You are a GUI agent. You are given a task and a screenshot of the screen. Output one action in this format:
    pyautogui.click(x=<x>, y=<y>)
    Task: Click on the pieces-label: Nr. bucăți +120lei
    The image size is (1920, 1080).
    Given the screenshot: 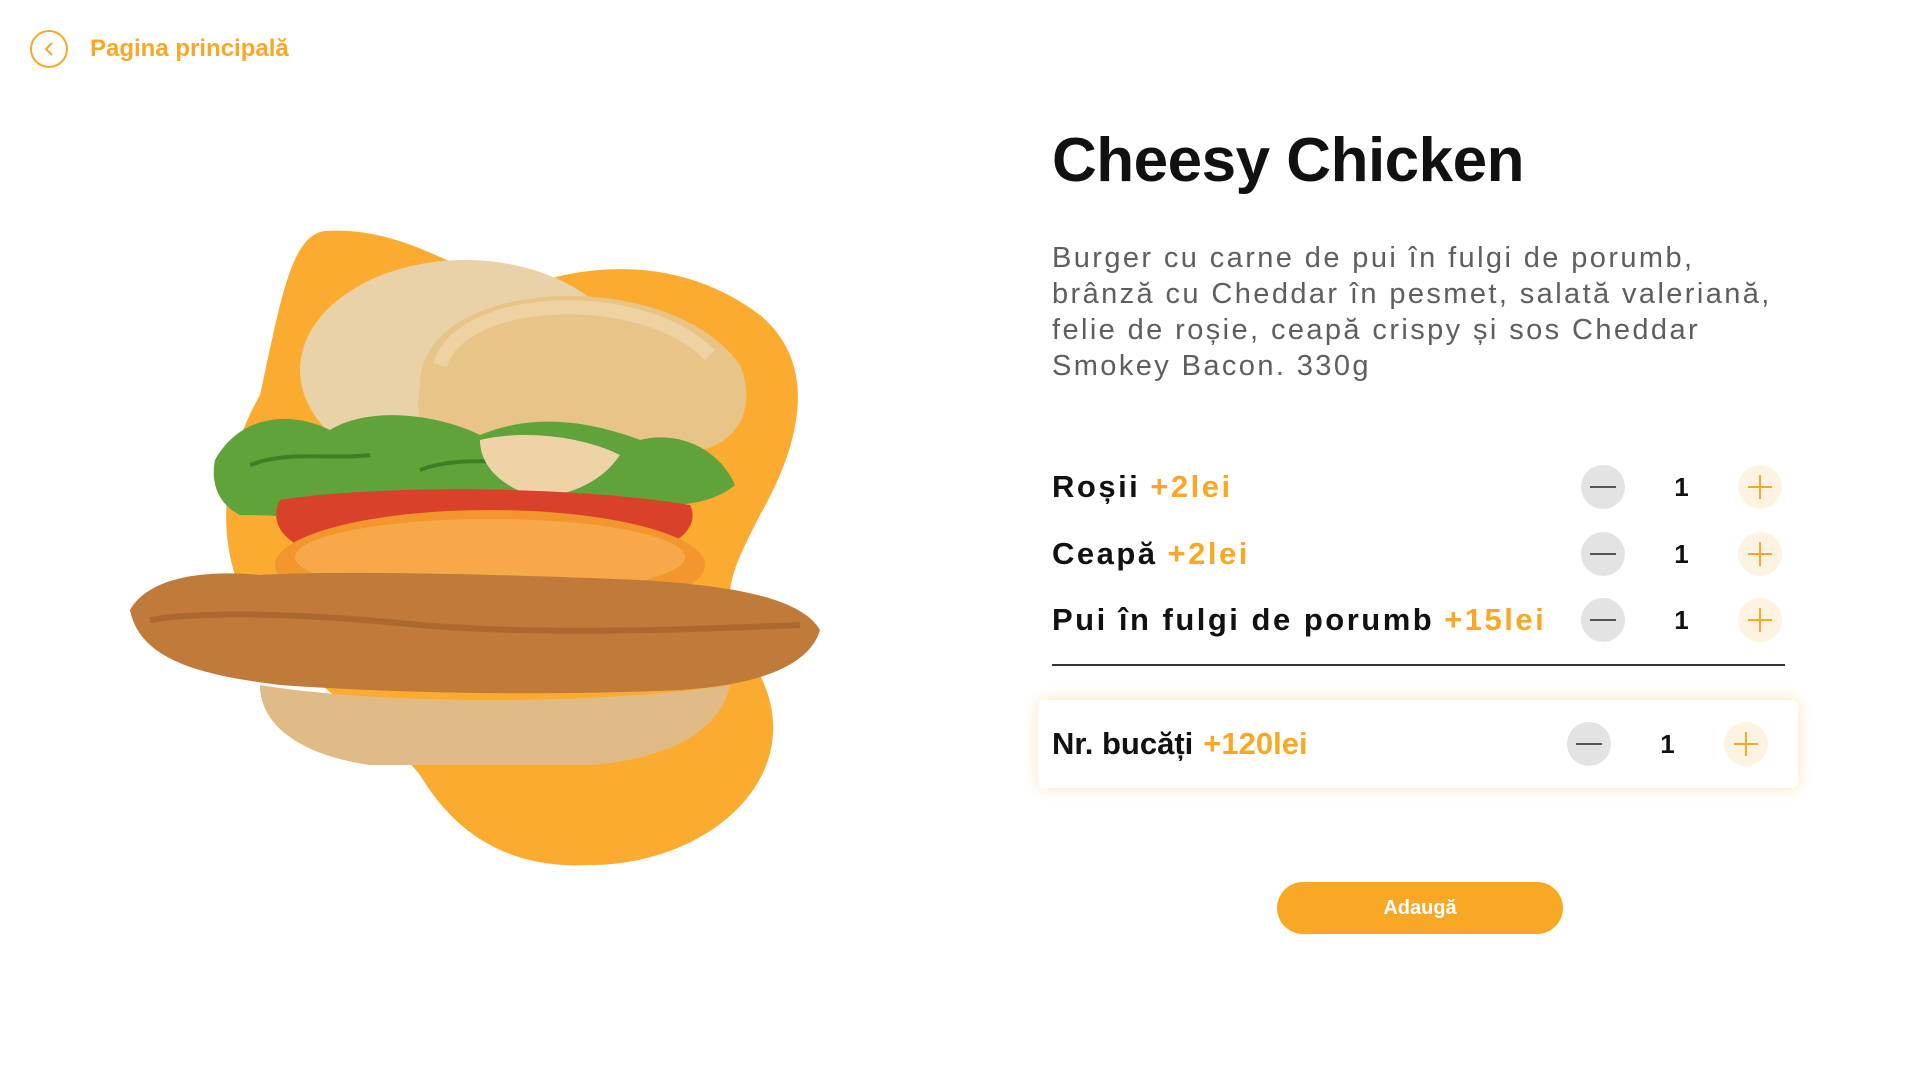 What is the action you would take?
    pyautogui.click(x=1180, y=744)
    